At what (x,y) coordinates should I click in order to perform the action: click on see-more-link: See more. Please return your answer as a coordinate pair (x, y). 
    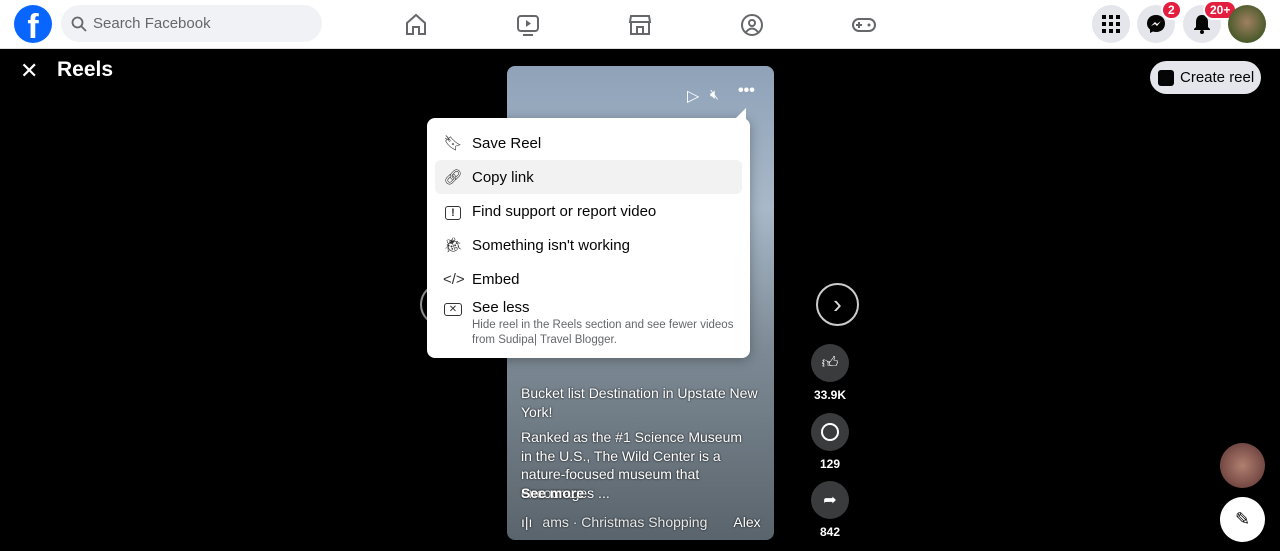
    Looking at the image, I should click on (552, 493).